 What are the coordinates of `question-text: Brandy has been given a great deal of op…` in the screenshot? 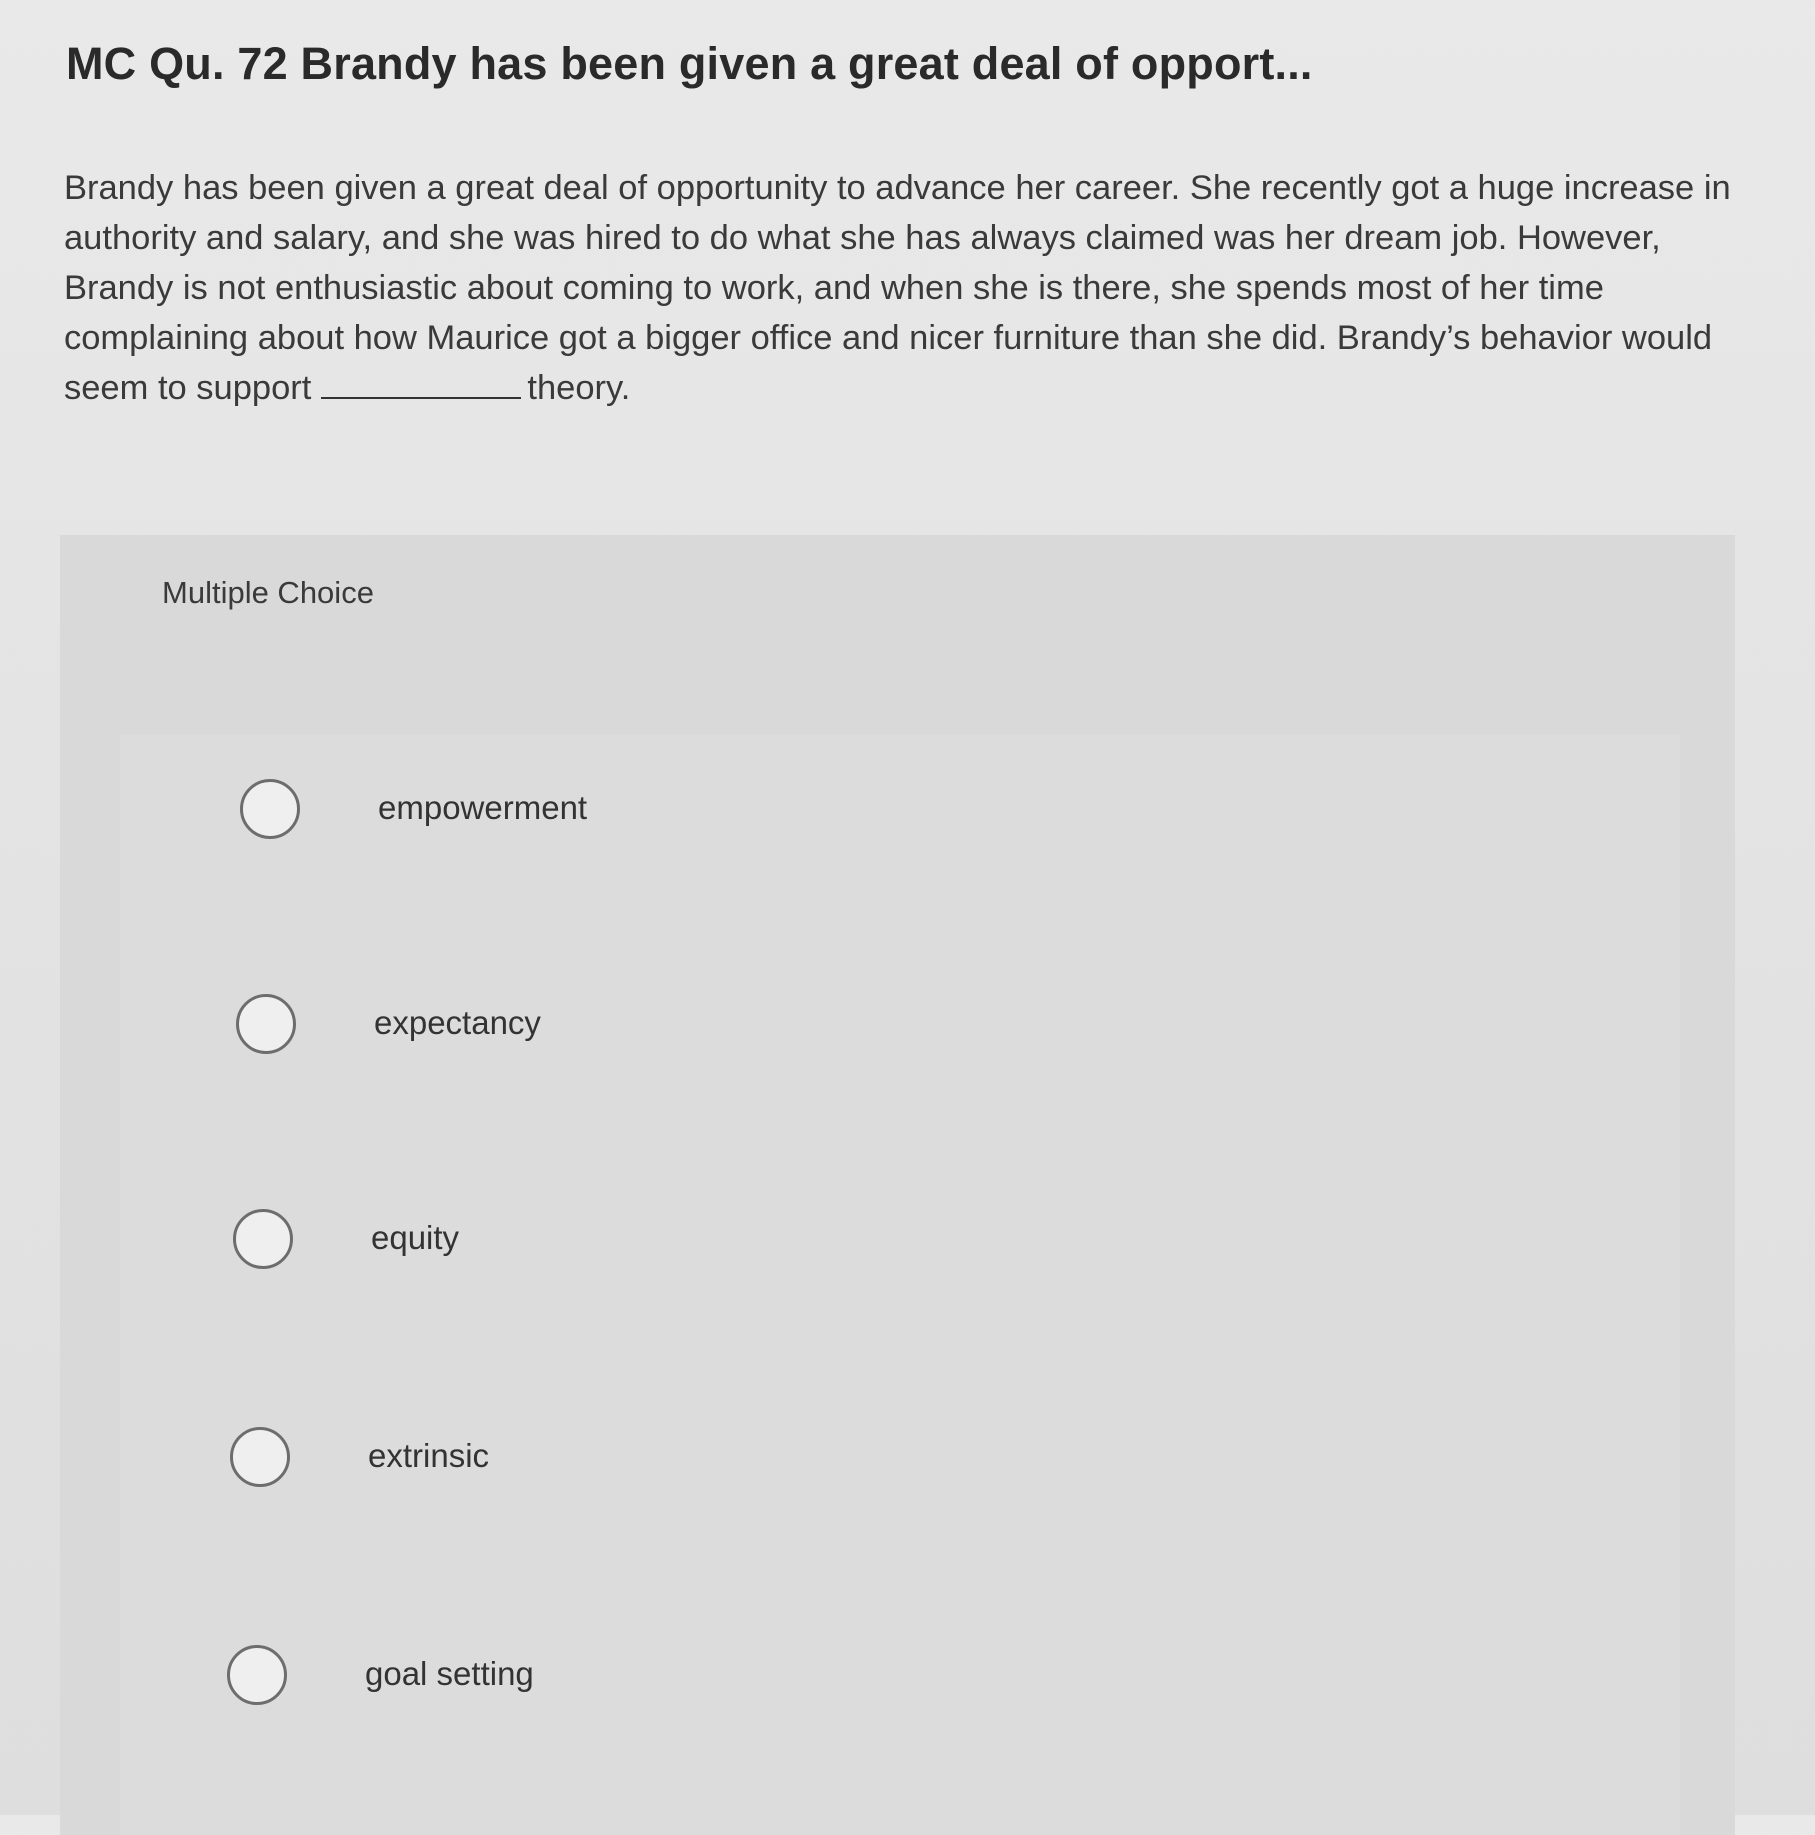 It's located at (914, 288).